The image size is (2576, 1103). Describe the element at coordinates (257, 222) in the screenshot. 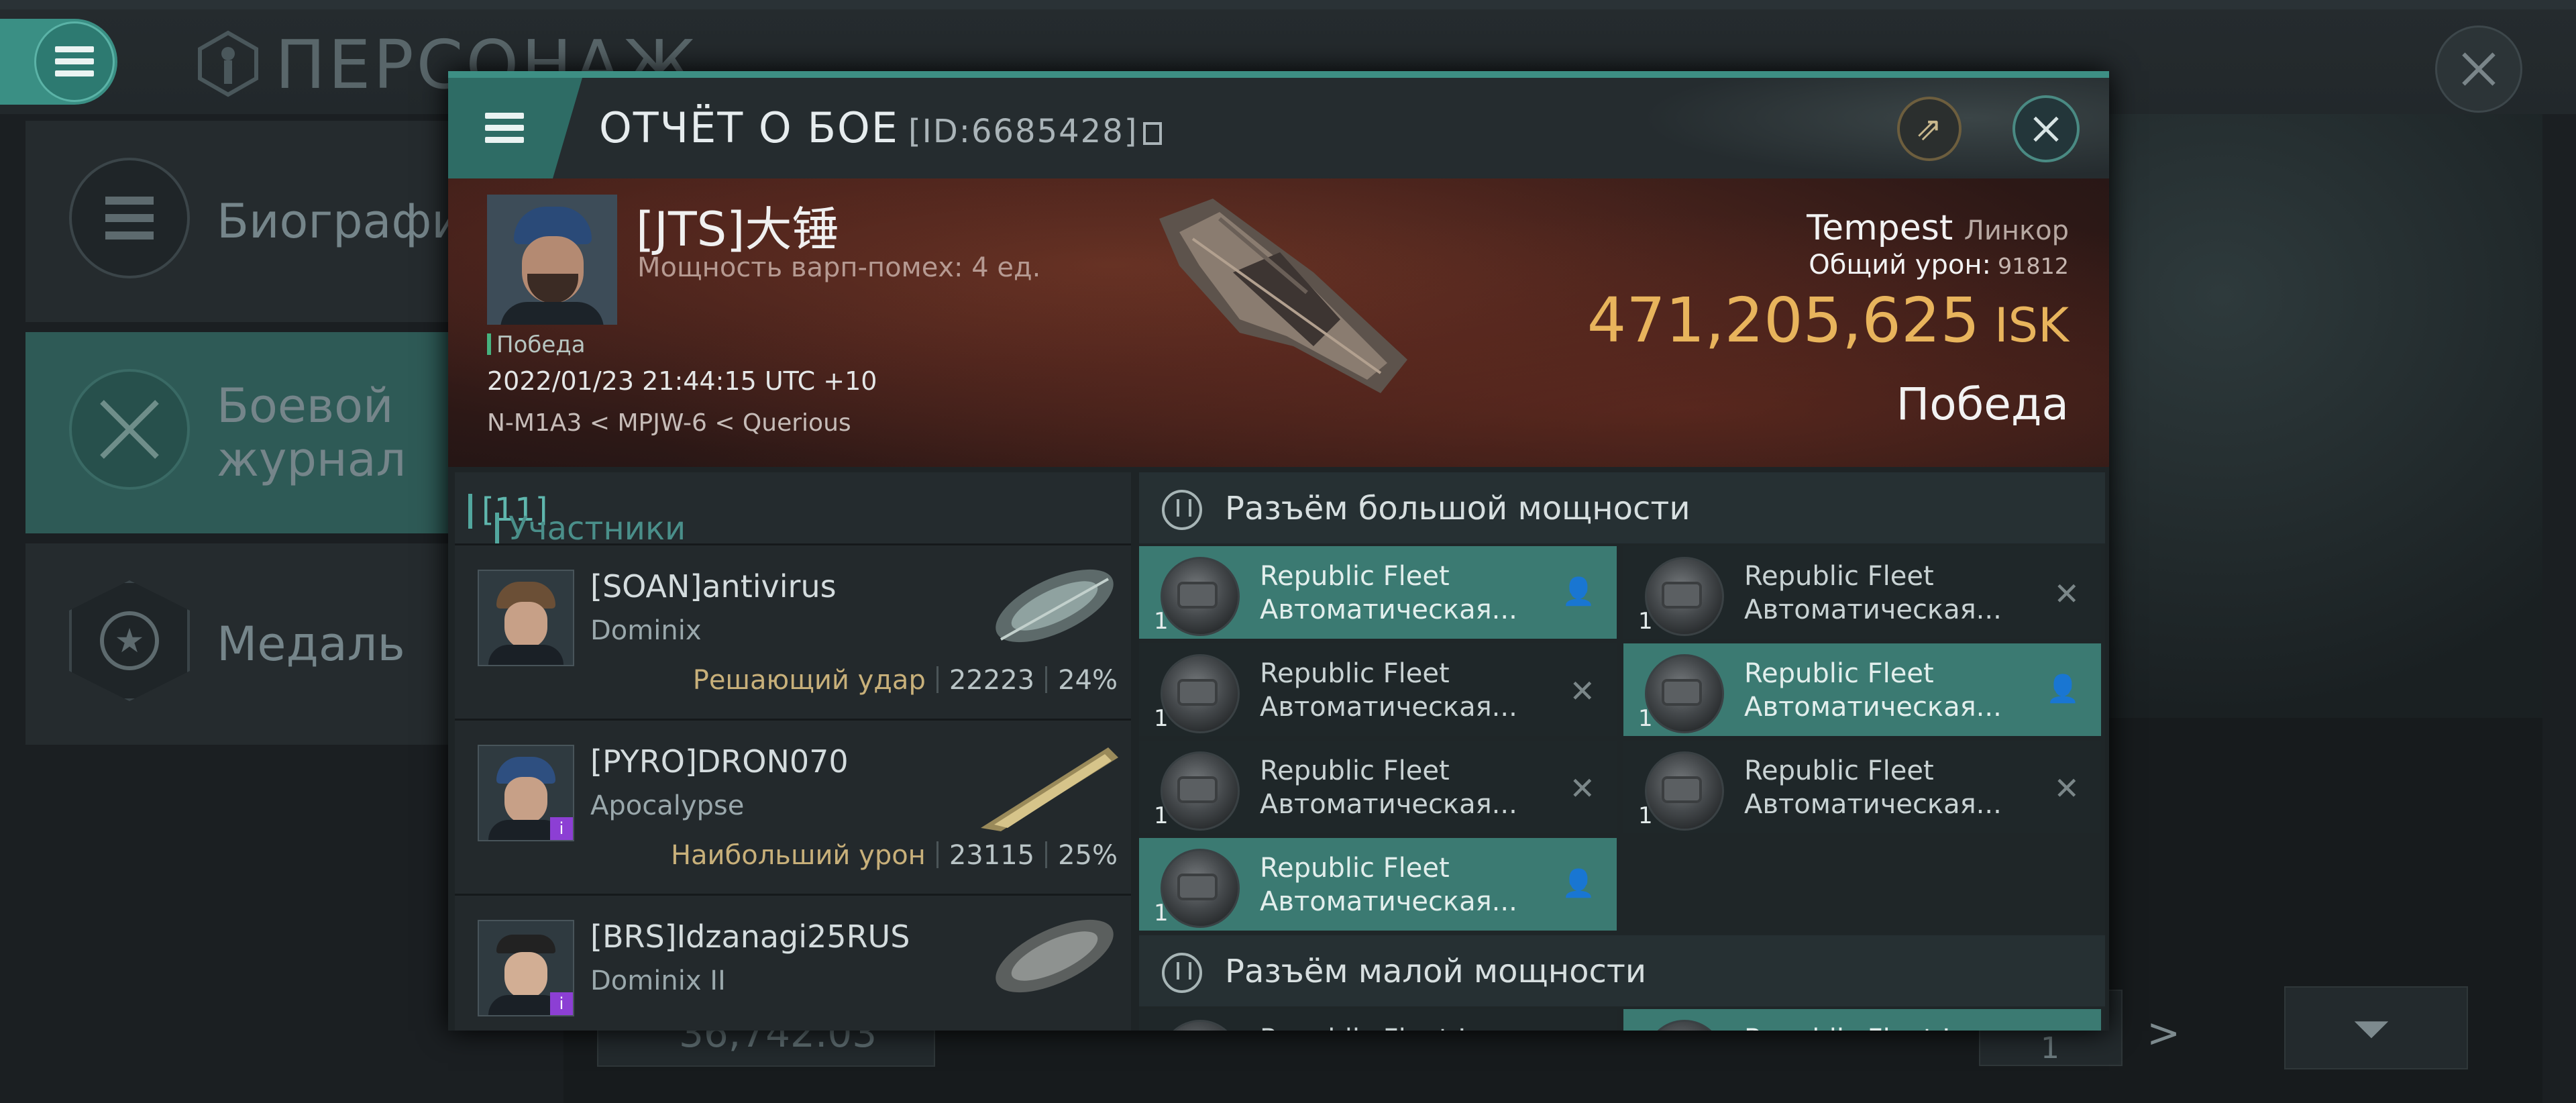

I see `sidebar-item-biography: Биография` at that location.